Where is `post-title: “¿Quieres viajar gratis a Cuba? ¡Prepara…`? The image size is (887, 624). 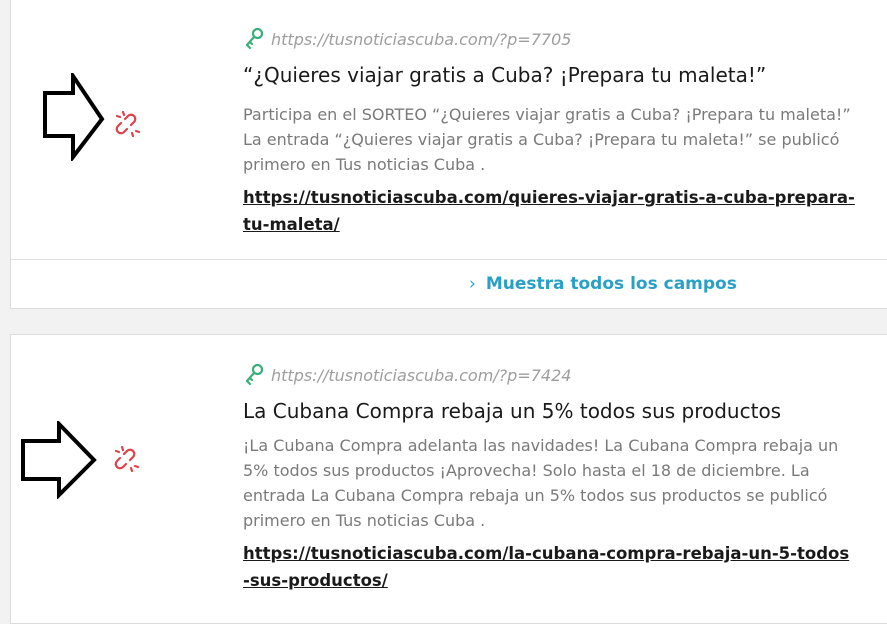
post-title: “¿Quieres viajar gratis a Cuba? ¡Prepara… is located at coordinates (505, 75).